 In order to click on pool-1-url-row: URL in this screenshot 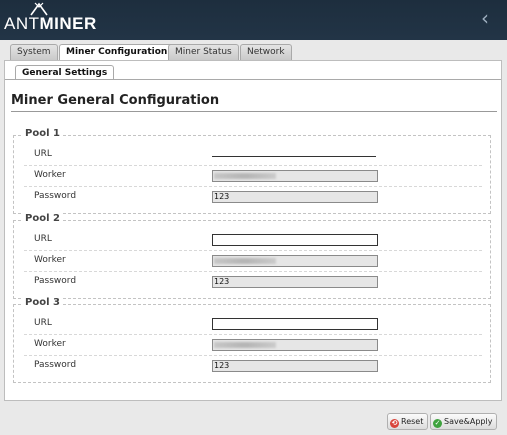, I will do `click(253, 155)`.